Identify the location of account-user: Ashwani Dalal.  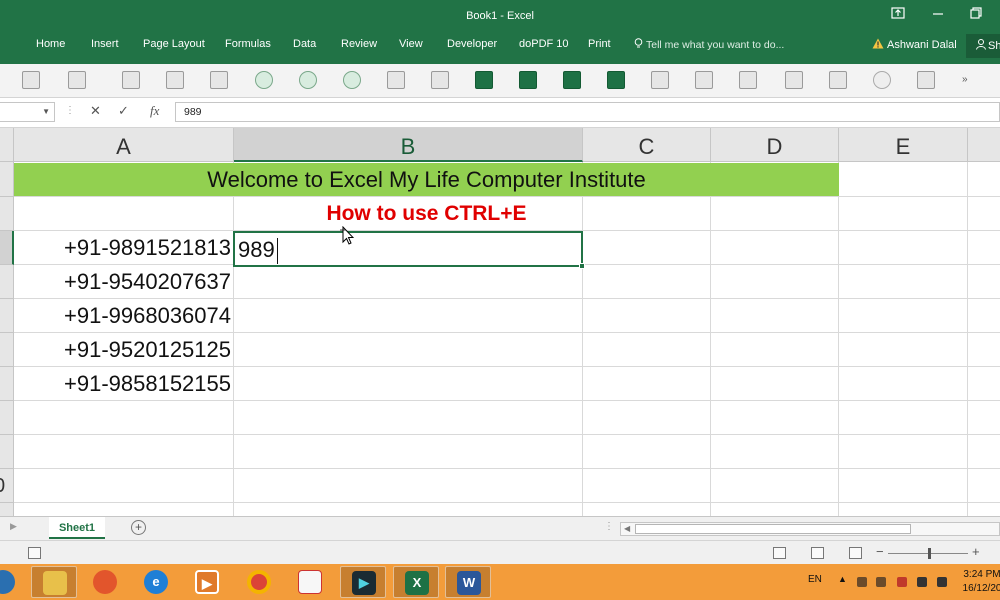
(914, 44).